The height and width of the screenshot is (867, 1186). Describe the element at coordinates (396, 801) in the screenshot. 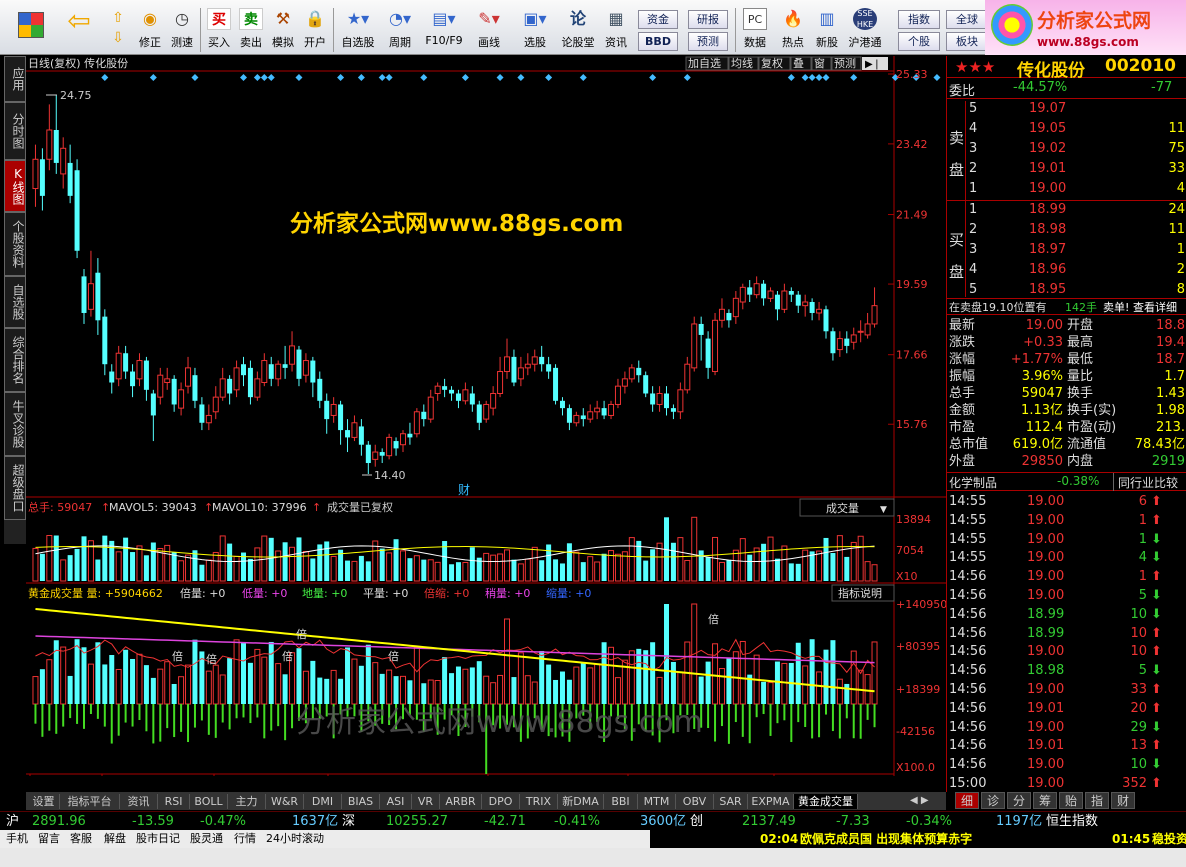

I see `indicator-tab: ASI` at that location.